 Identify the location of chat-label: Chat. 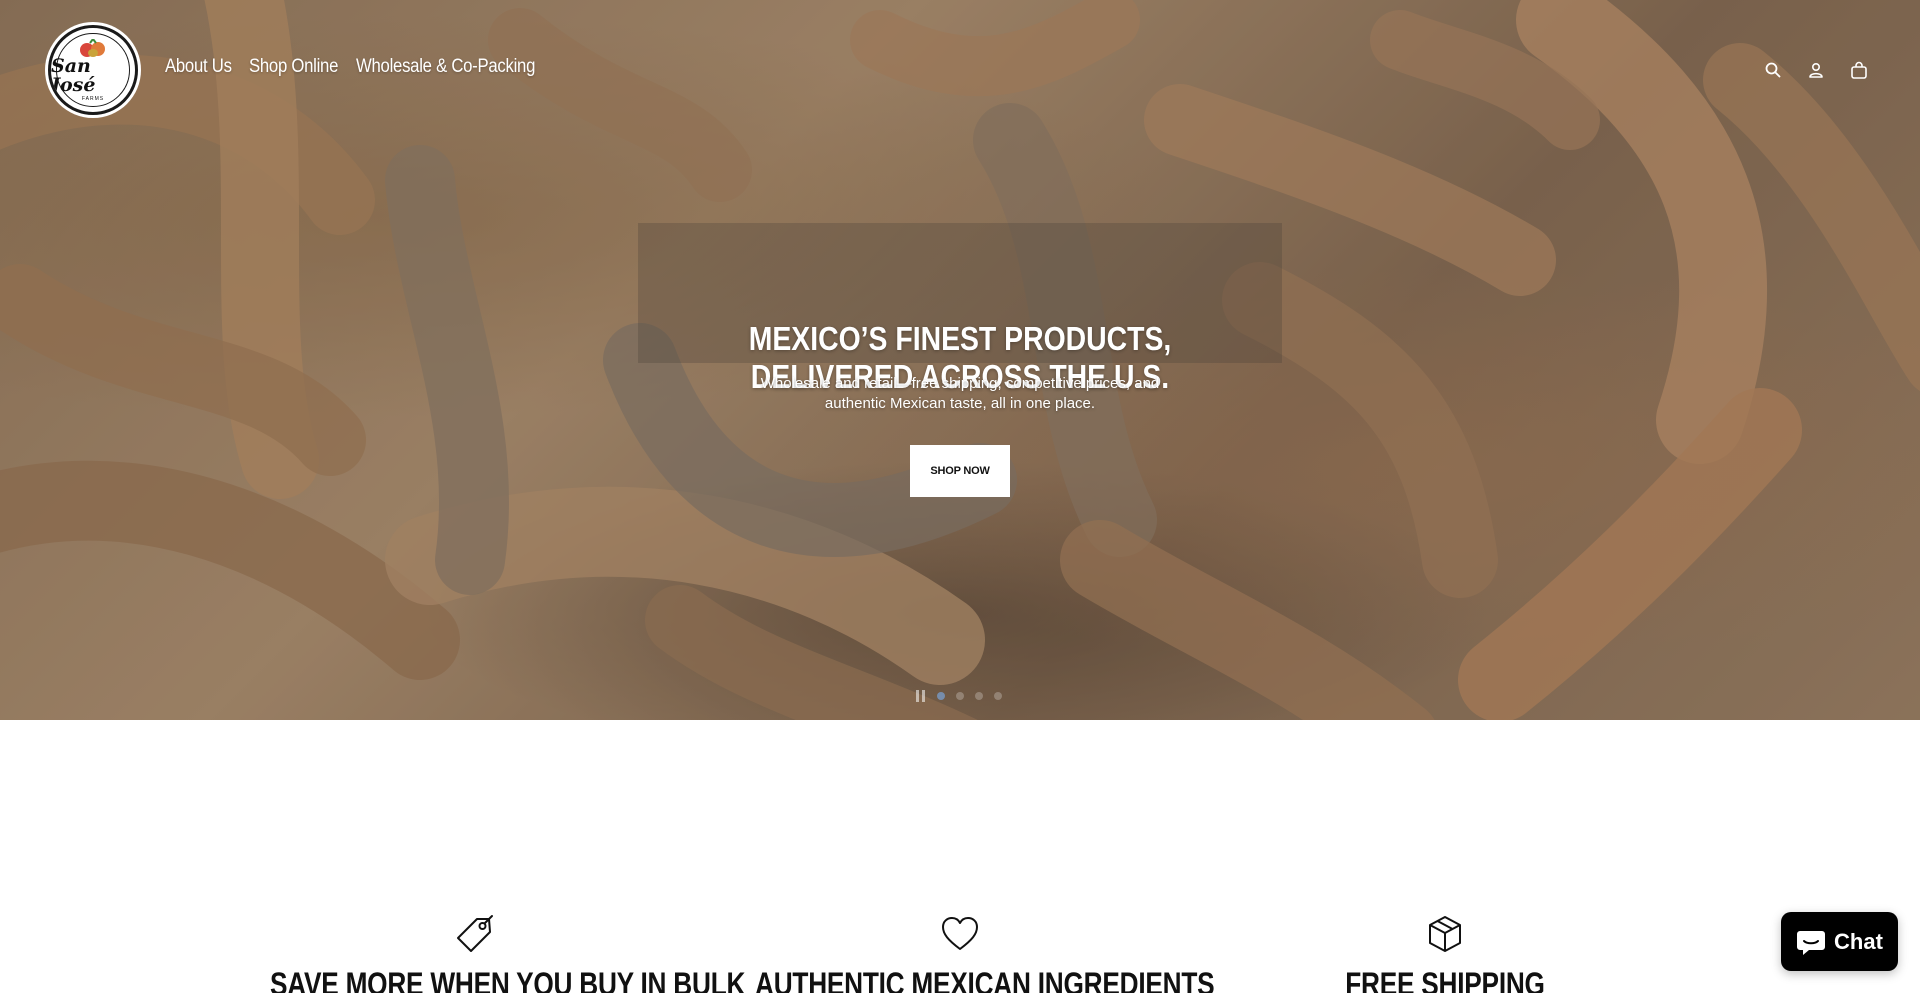
(1858, 941).